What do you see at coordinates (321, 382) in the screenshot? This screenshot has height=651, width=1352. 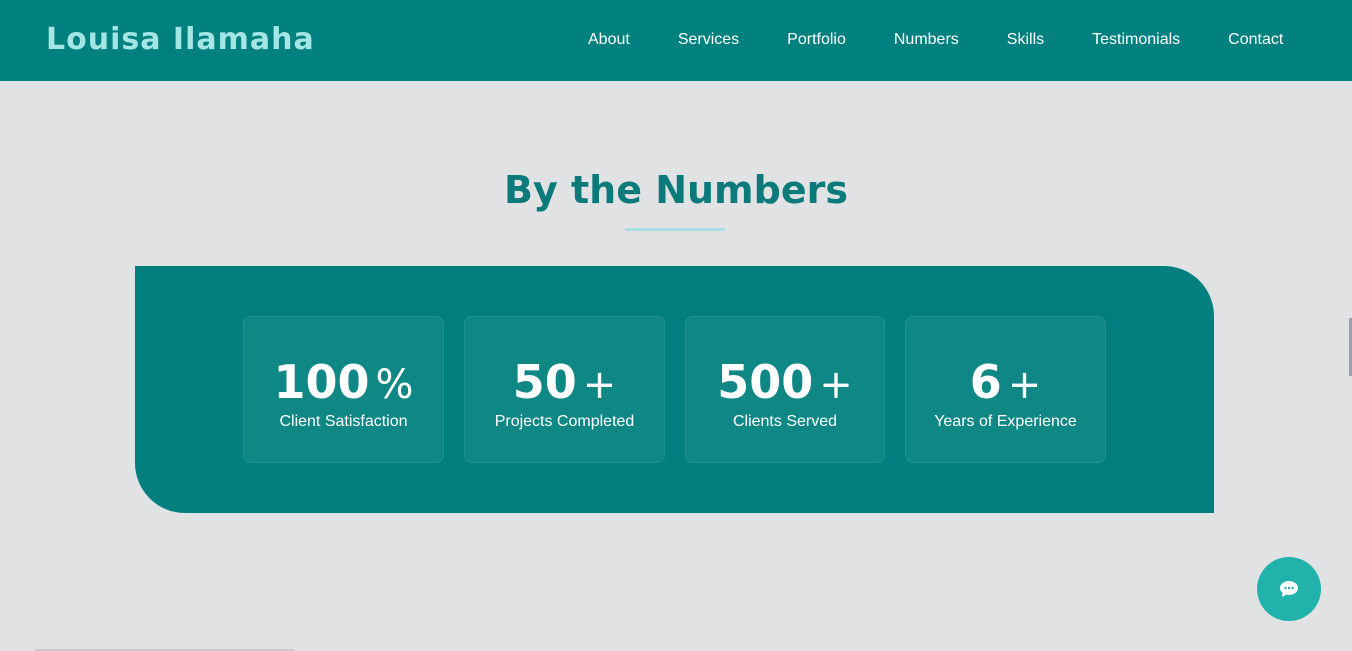 I see `stat-value: 100` at bounding box center [321, 382].